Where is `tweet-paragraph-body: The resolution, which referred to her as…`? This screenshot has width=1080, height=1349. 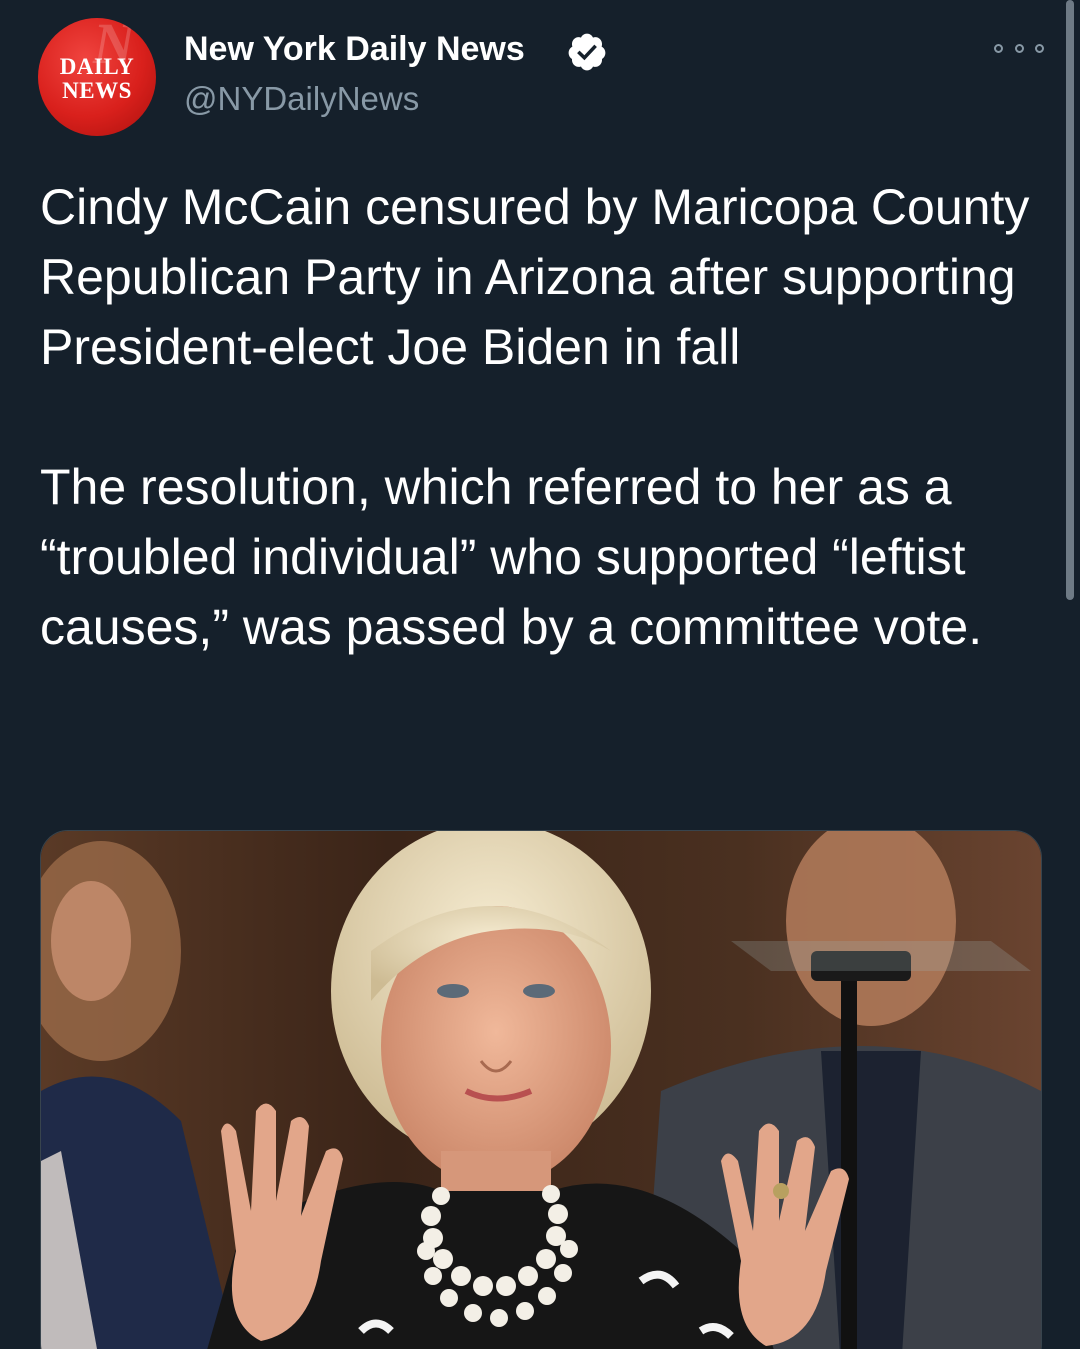
tweet-paragraph-body: The resolution, which referred to her as… is located at coordinates (511, 557).